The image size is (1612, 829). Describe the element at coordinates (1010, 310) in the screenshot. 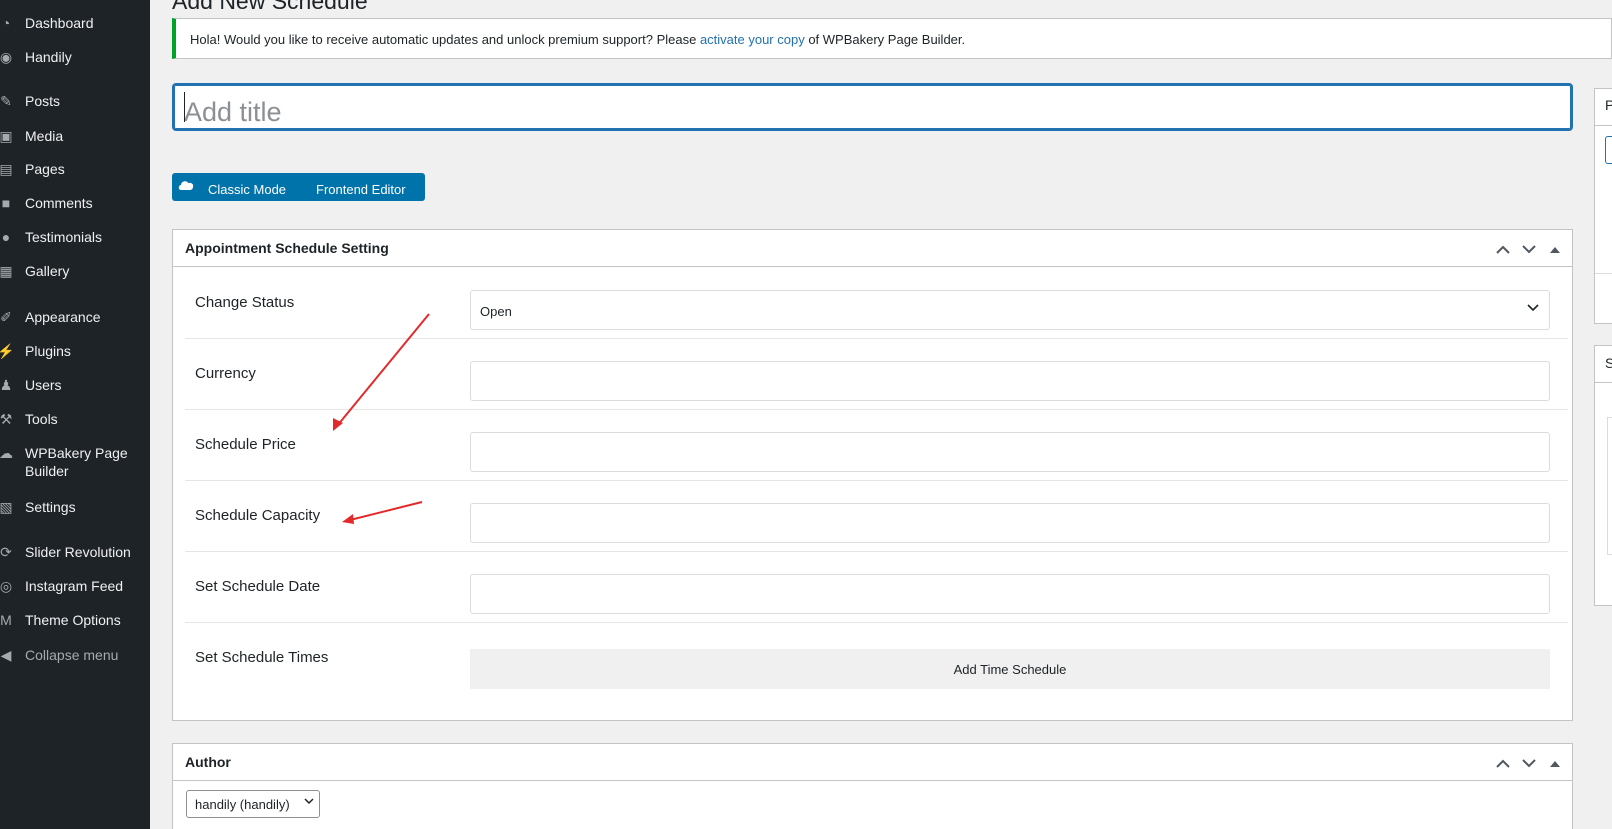

I see `status-select: Open` at that location.